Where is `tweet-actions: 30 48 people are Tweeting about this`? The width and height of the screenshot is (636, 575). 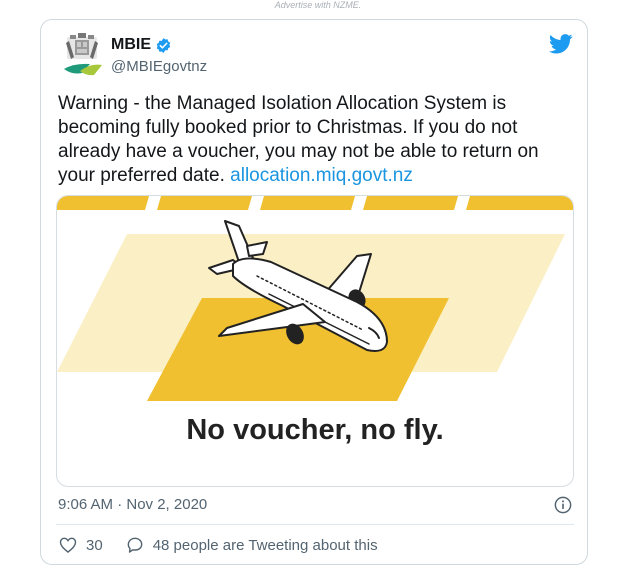
tweet-actions: 30 48 people are Tweeting about this is located at coordinates (218, 545).